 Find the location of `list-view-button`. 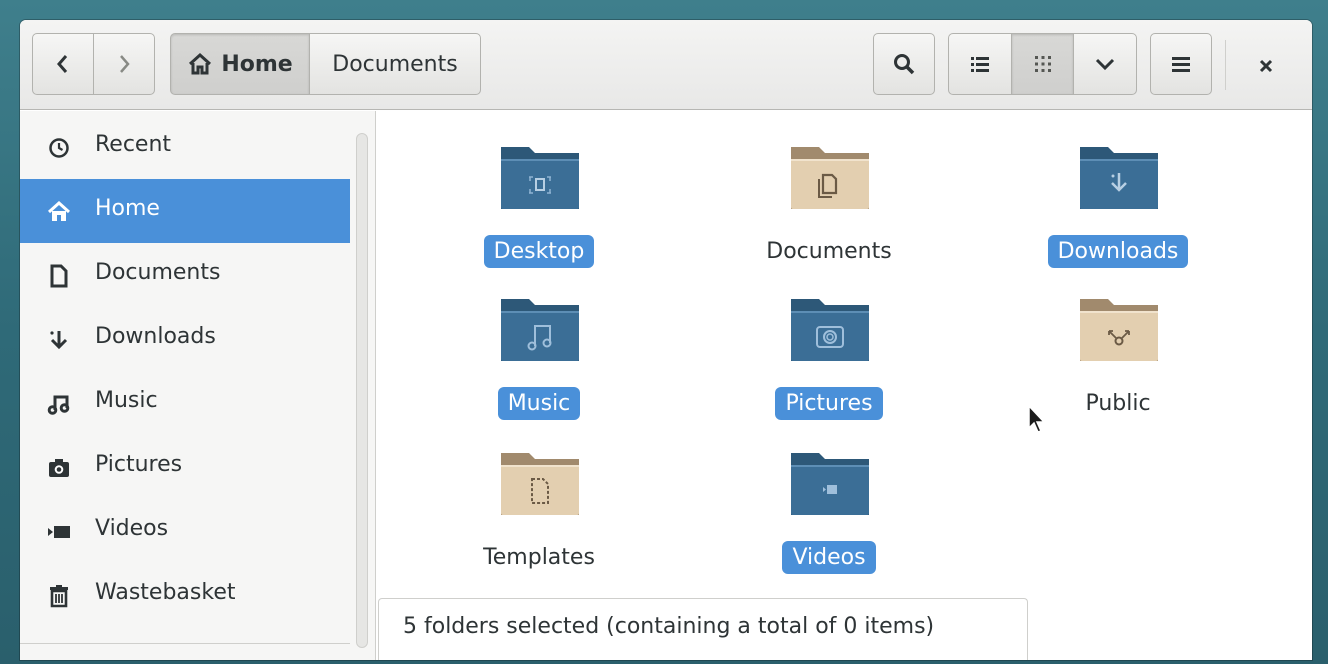

list-view-button is located at coordinates (980, 64).